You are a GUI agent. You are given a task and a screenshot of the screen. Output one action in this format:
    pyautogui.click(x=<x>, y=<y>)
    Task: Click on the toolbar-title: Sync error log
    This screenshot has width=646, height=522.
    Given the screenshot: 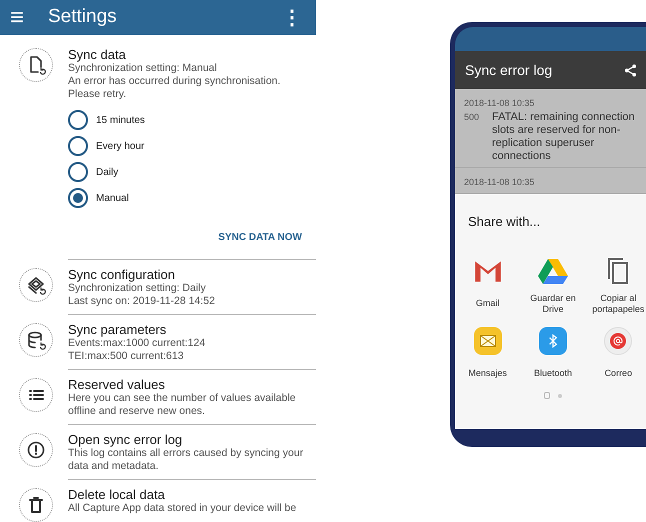 What is the action you would take?
    pyautogui.click(x=509, y=70)
    